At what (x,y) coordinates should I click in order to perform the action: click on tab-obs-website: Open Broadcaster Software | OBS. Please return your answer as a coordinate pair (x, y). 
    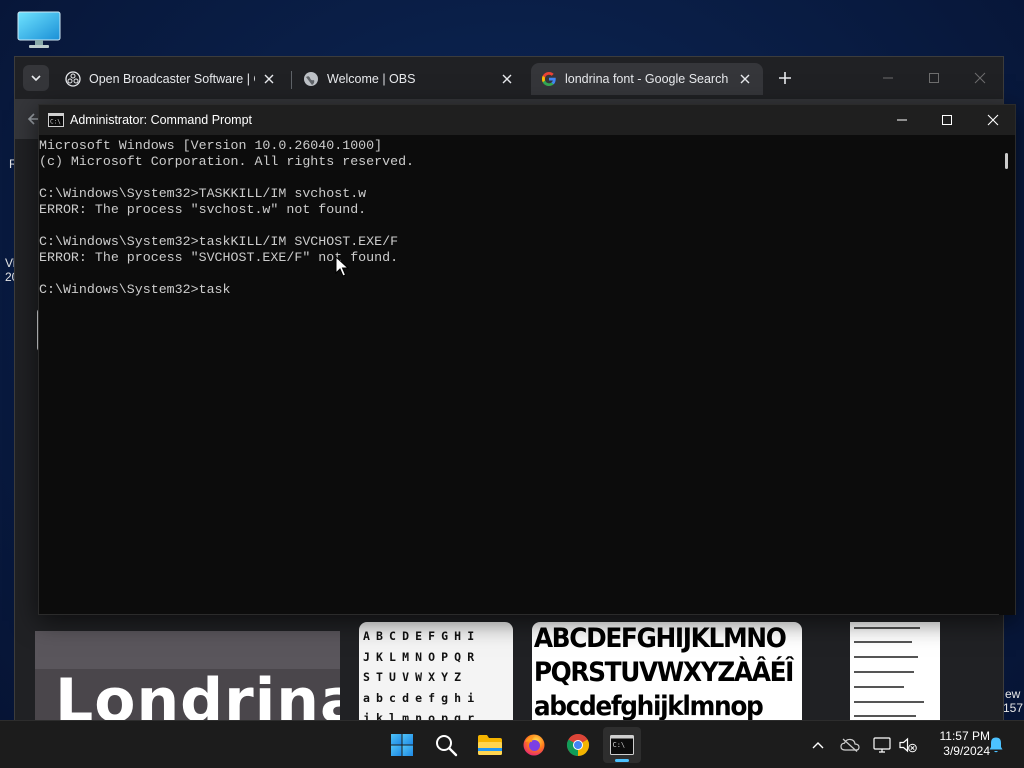
    Looking at the image, I should click on (171, 79).